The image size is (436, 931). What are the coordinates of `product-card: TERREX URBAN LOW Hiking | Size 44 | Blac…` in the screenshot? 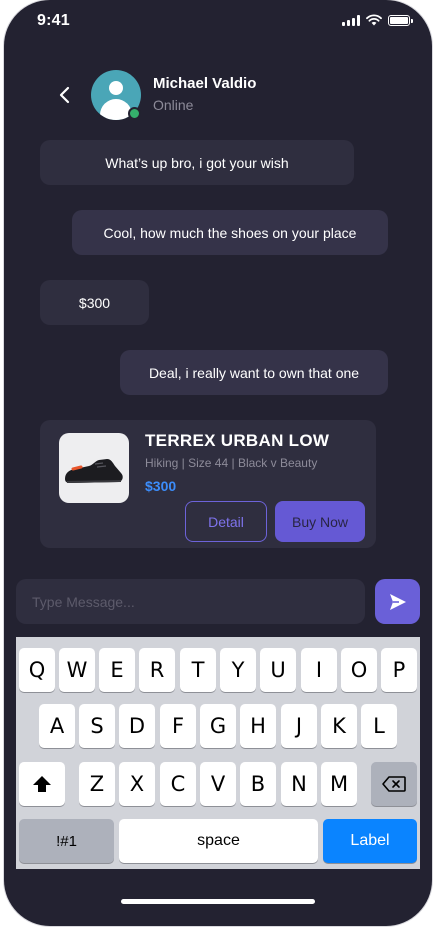 It's located at (208, 484).